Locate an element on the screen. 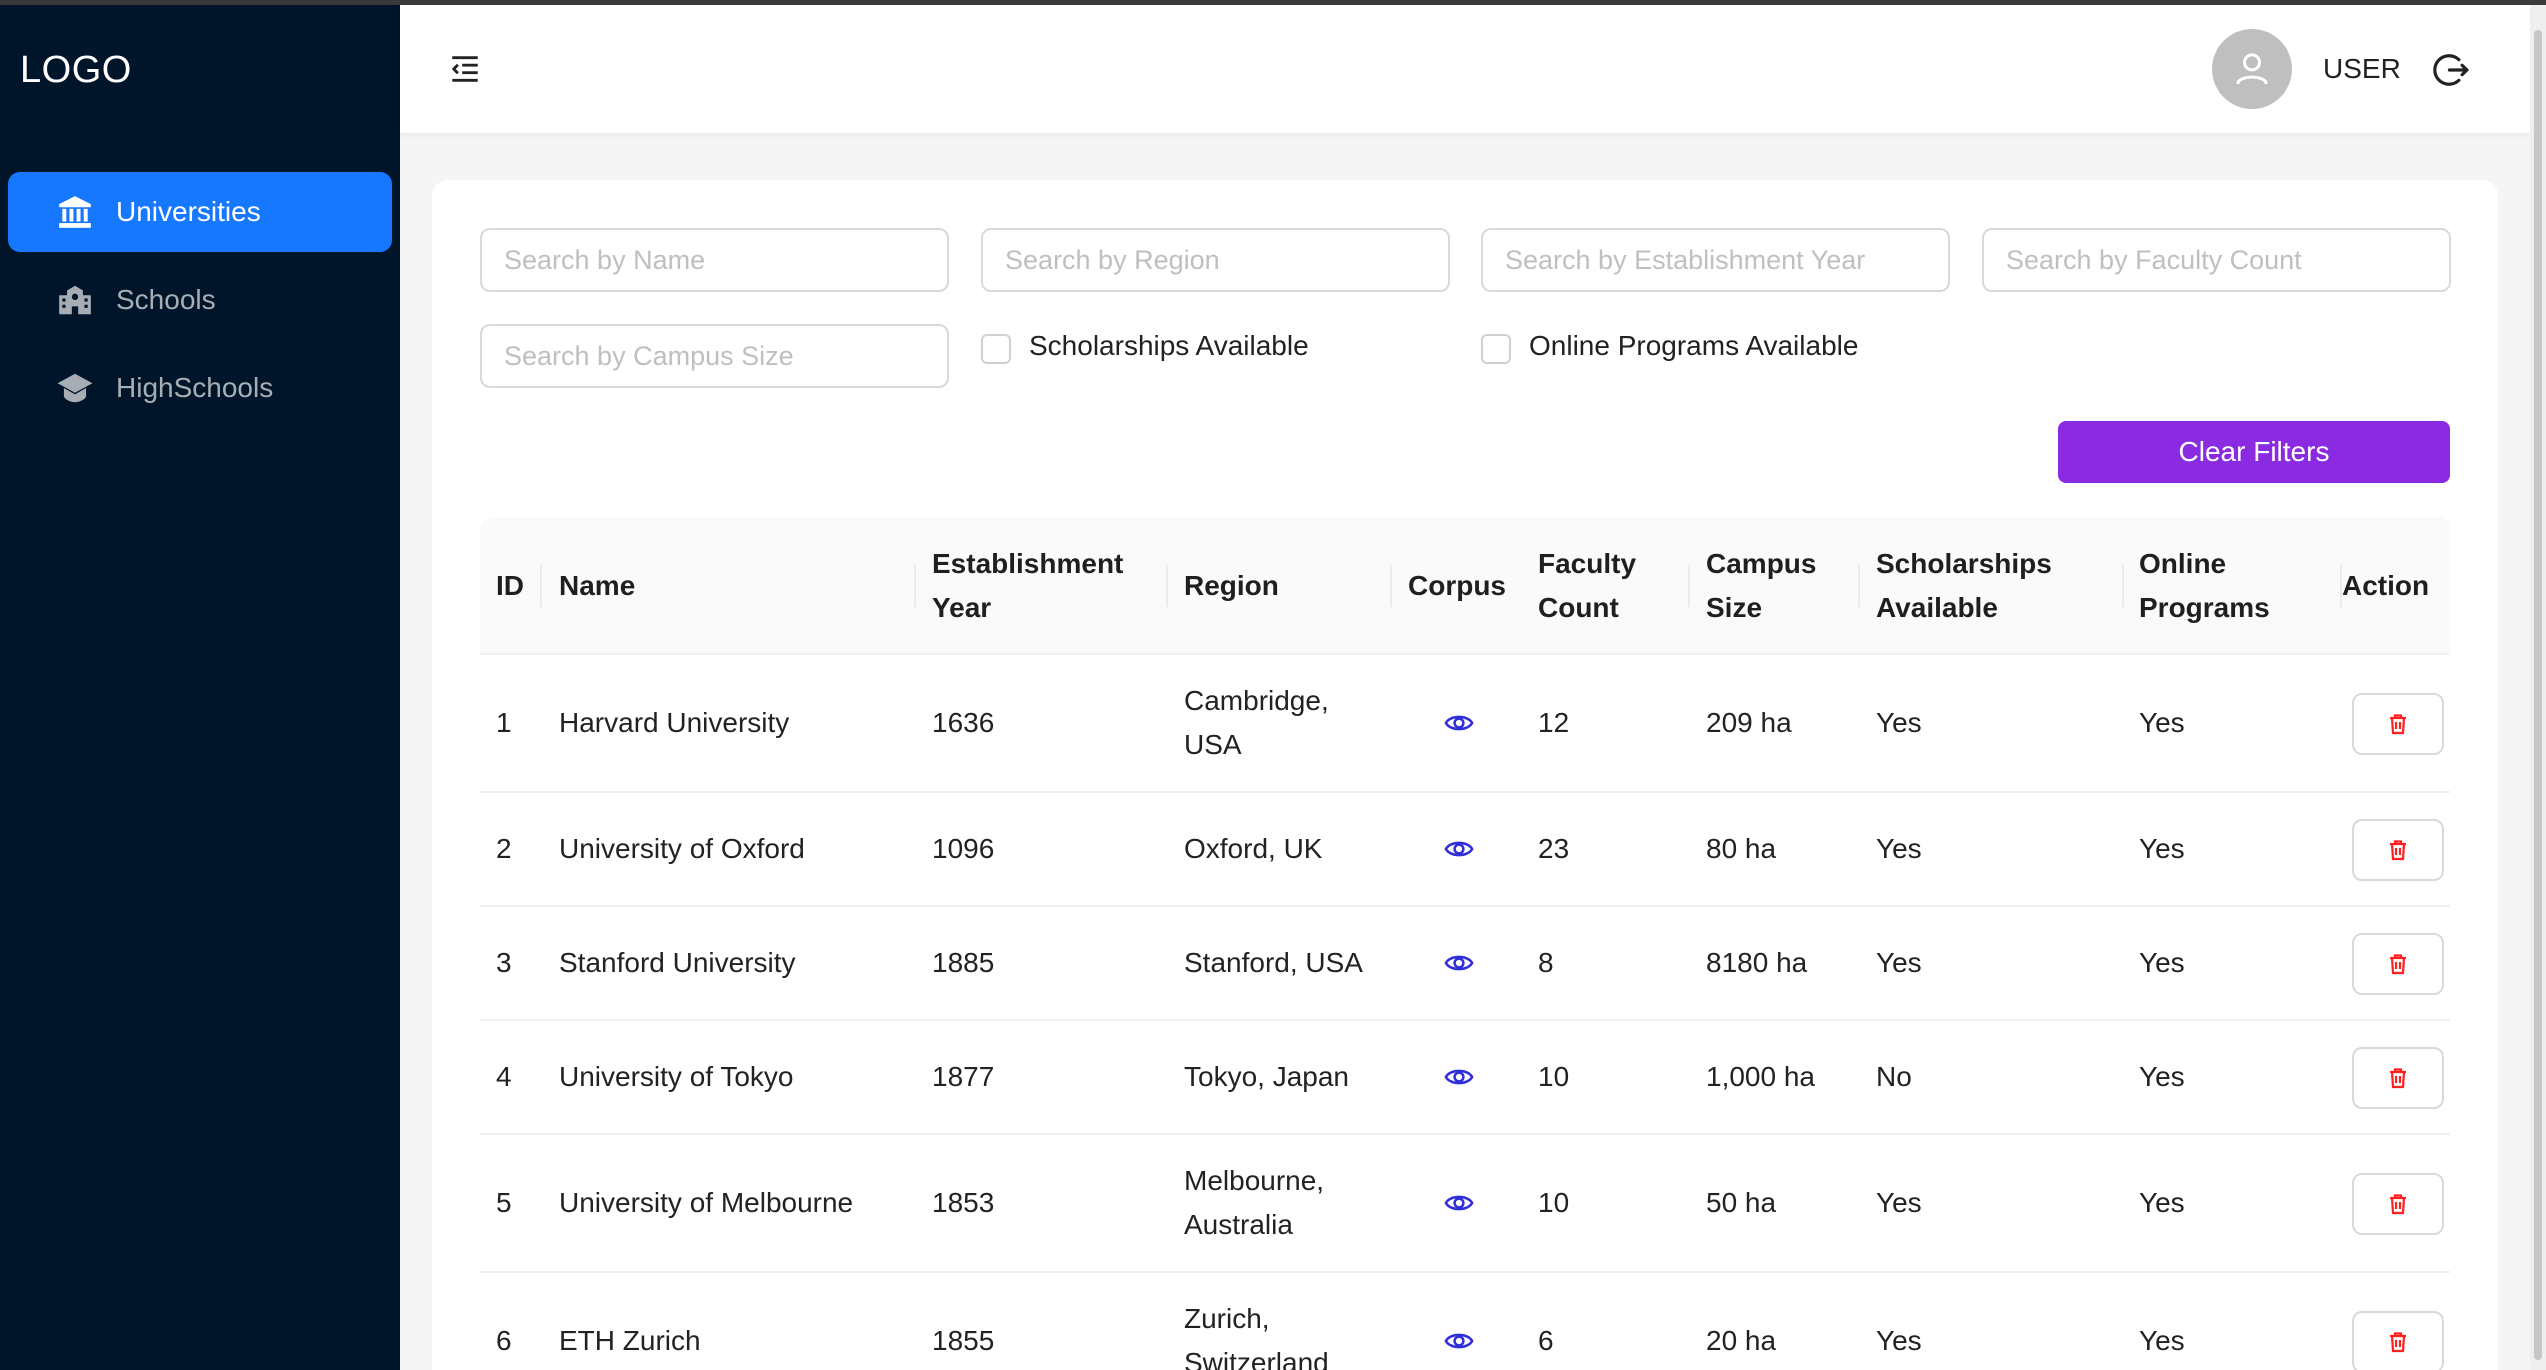 Image resolution: width=2546 pixels, height=1370 pixels. column-header-region: Region is located at coordinates (1231, 585).